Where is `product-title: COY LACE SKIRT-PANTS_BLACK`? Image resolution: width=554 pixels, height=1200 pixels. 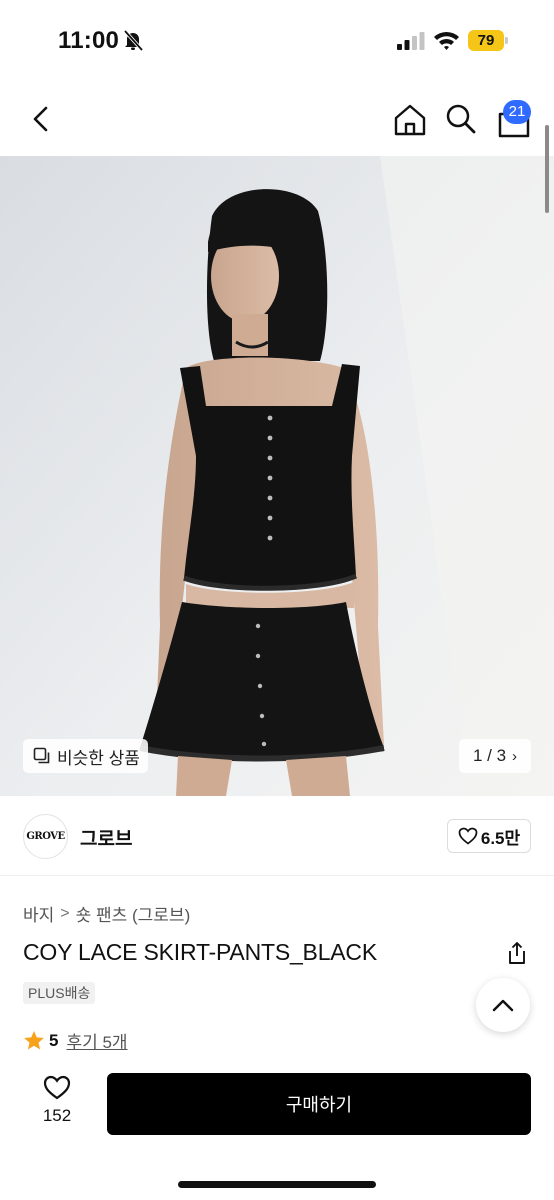 product-title: COY LACE SKIRT-PANTS_BLACK is located at coordinates (200, 952).